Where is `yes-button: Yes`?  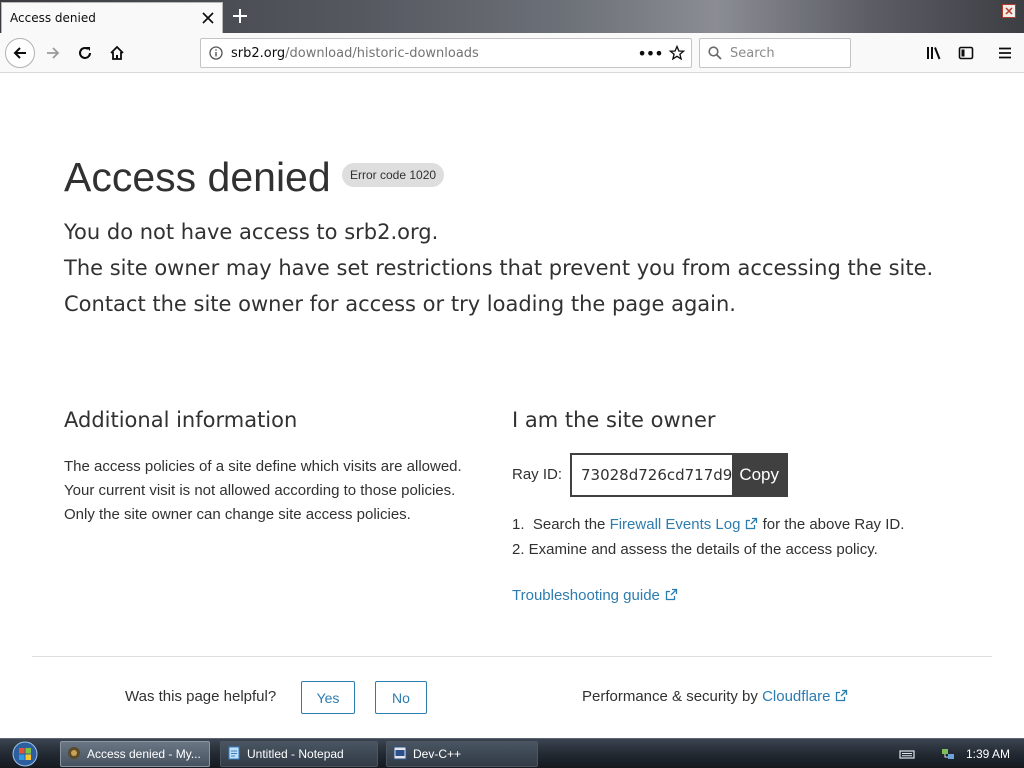
yes-button: Yes is located at coordinates (328, 697).